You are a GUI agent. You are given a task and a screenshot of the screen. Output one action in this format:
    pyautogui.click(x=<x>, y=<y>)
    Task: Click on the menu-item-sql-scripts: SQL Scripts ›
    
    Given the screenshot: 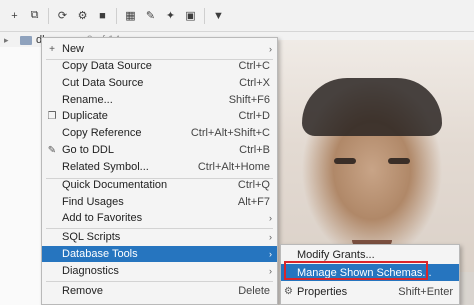 What is the action you would take?
    pyautogui.click(x=159, y=237)
    